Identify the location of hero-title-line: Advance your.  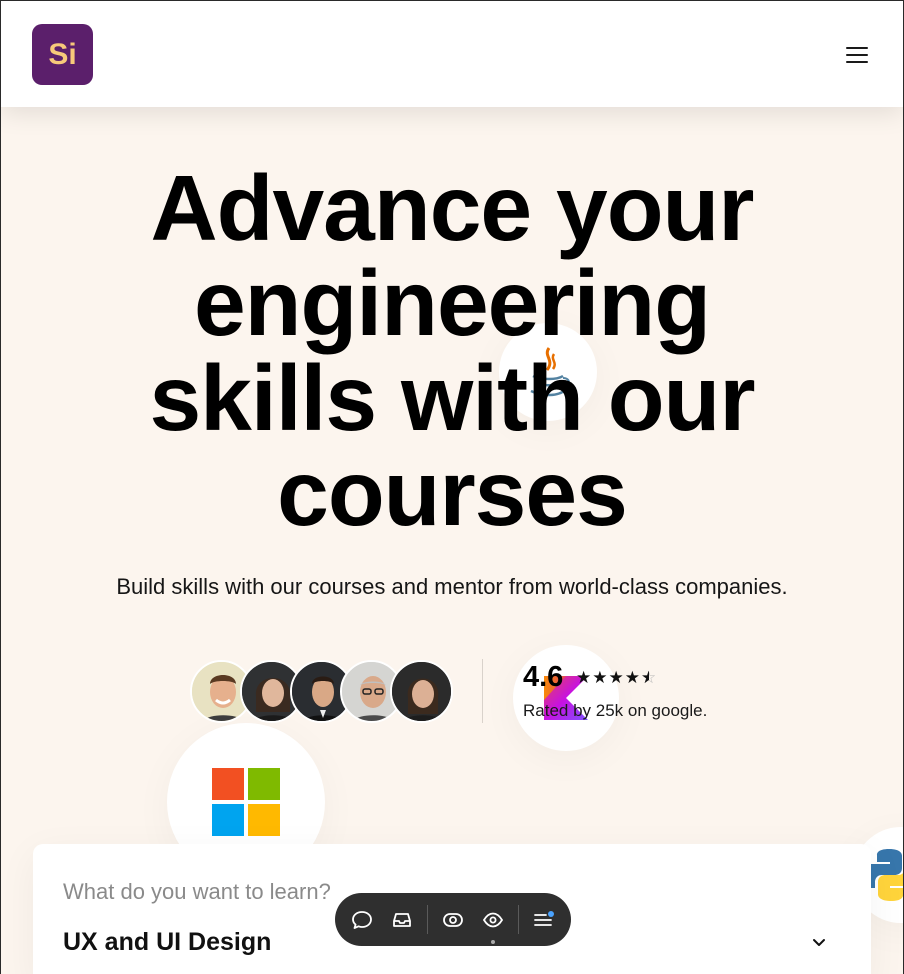
(452, 208).